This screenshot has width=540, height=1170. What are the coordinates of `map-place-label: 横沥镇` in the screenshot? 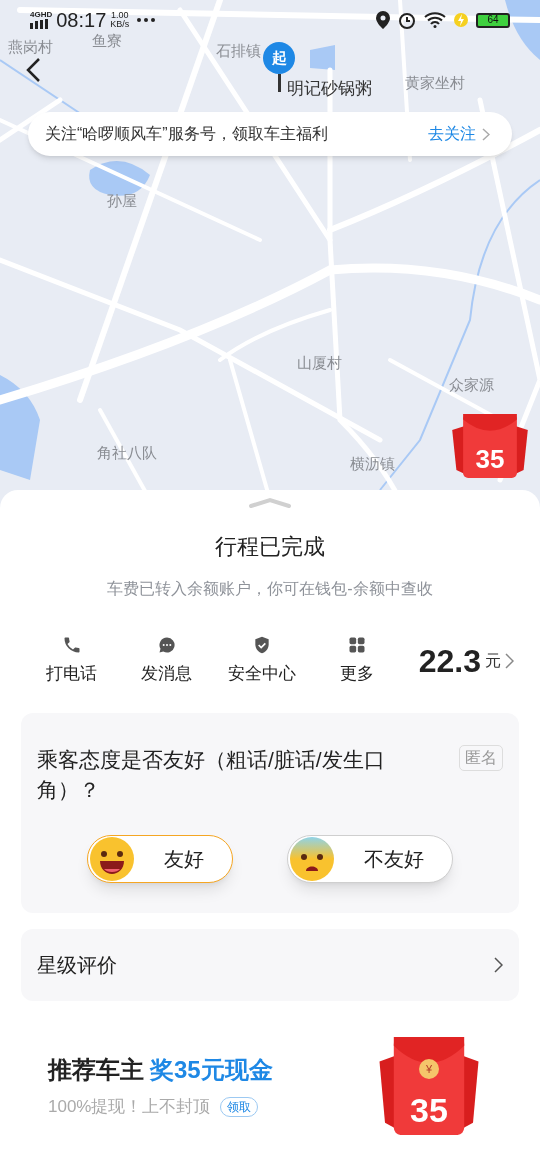 It's located at (372, 464).